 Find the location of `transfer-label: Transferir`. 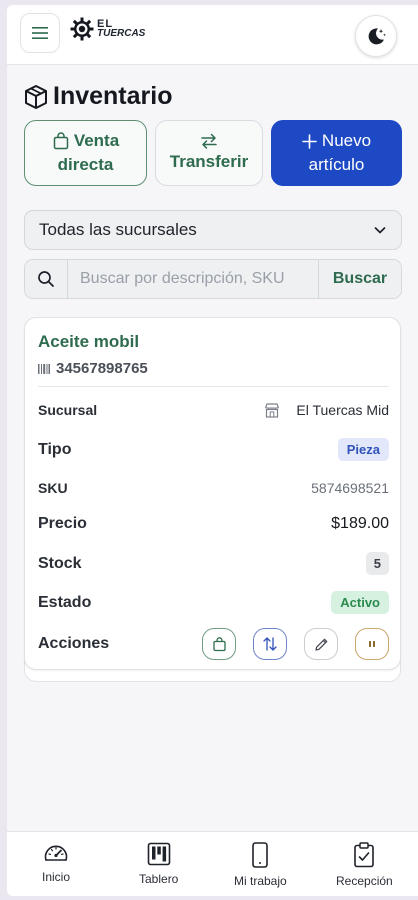

transfer-label: Transferir is located at coordinates (209, 161).